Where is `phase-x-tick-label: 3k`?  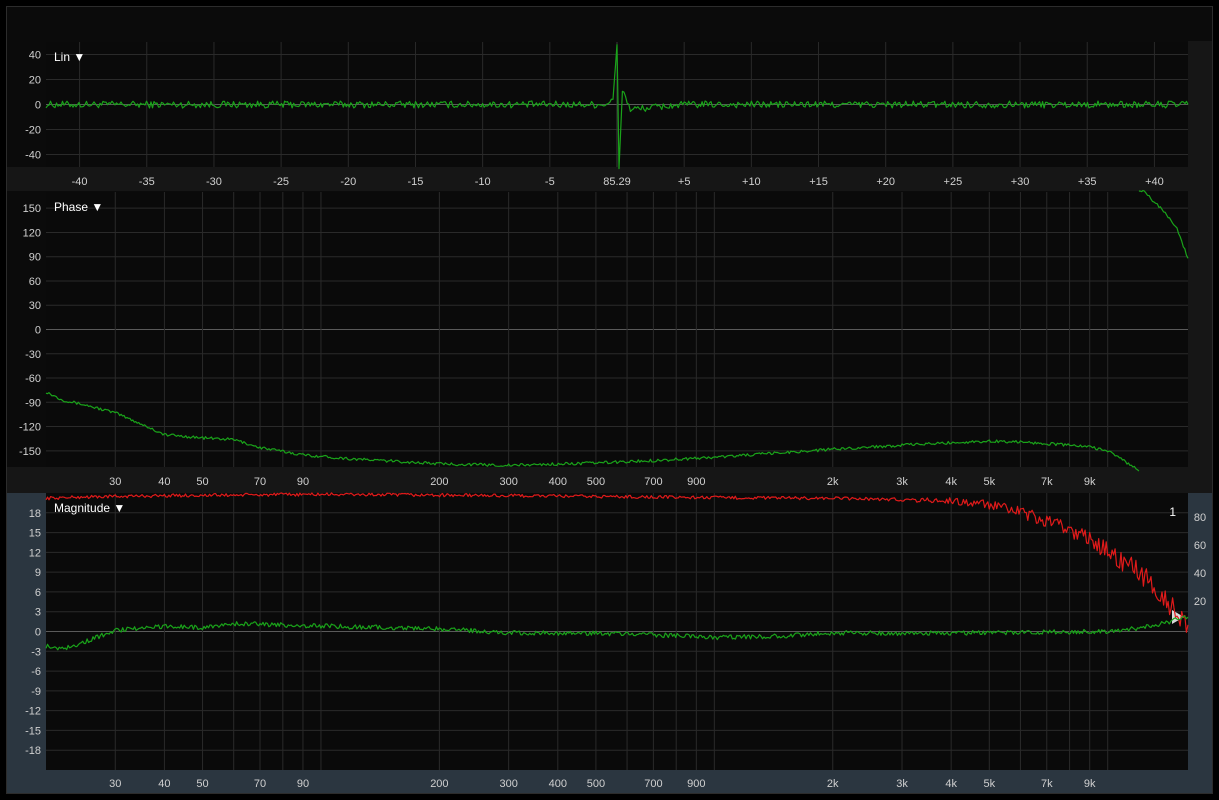
phase-x-tick-label: 3k is located at coordinates (902, 482).